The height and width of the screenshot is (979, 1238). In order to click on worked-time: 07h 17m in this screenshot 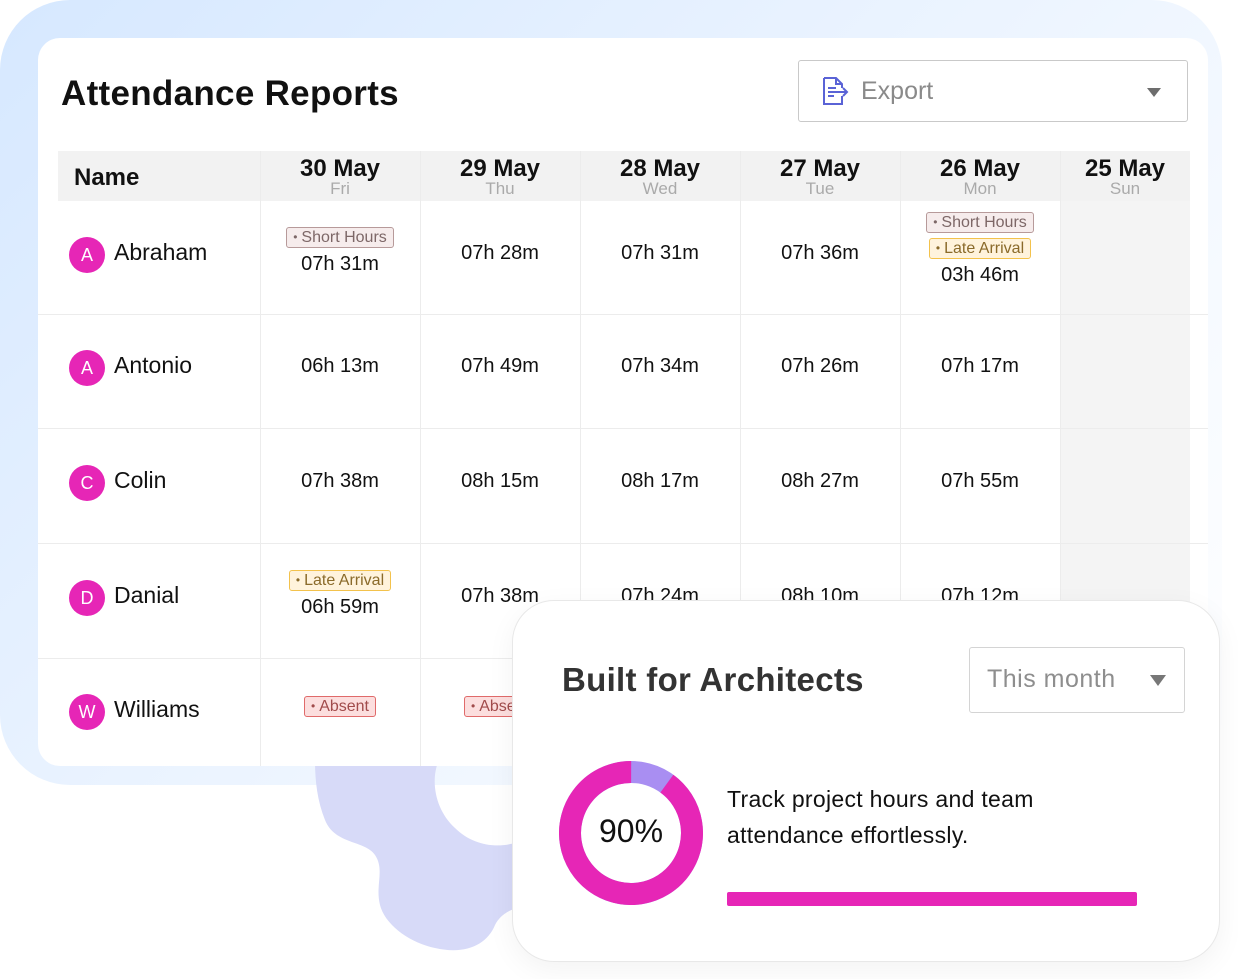, I will do `click(980, 366)`.